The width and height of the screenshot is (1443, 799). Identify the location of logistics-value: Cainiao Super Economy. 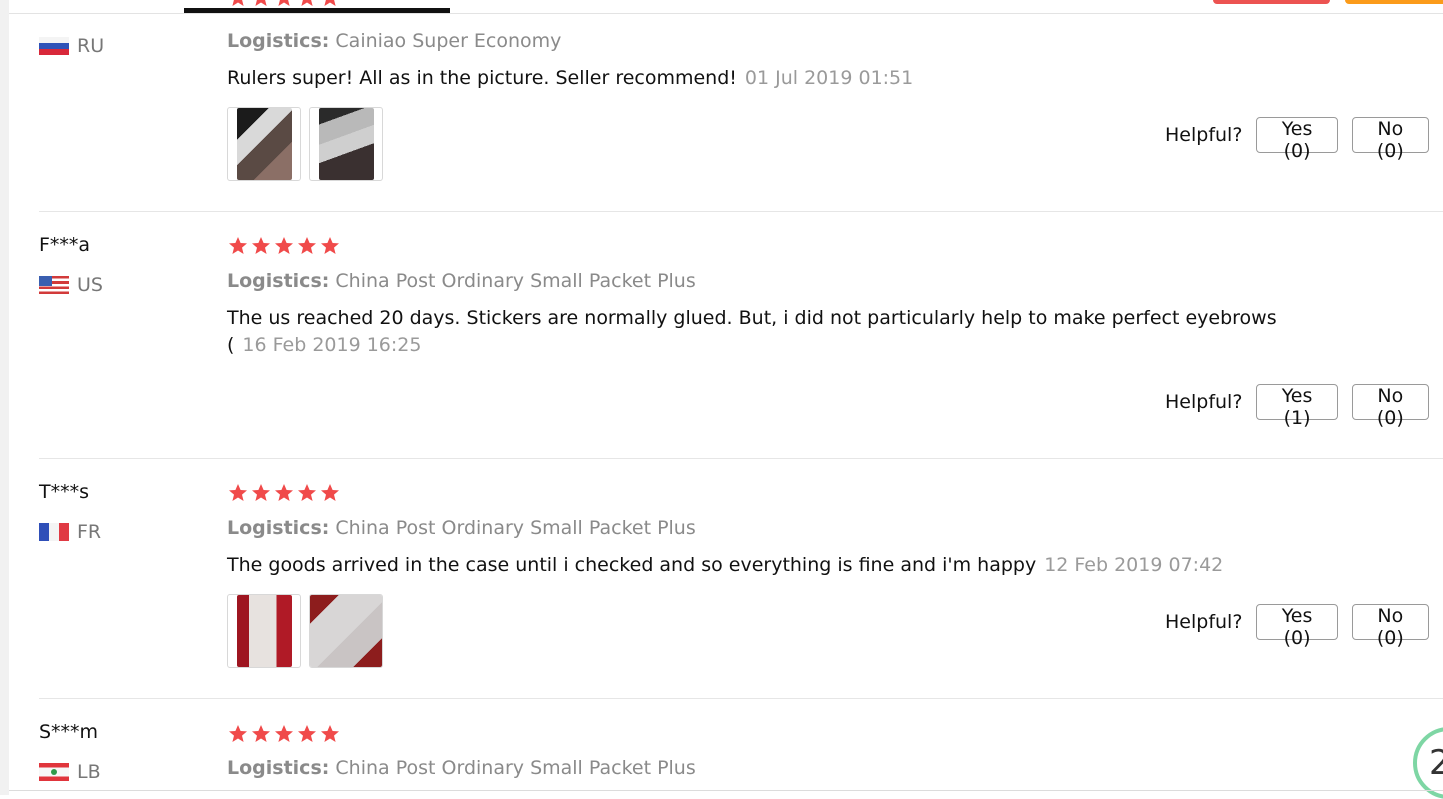
(448, 41).